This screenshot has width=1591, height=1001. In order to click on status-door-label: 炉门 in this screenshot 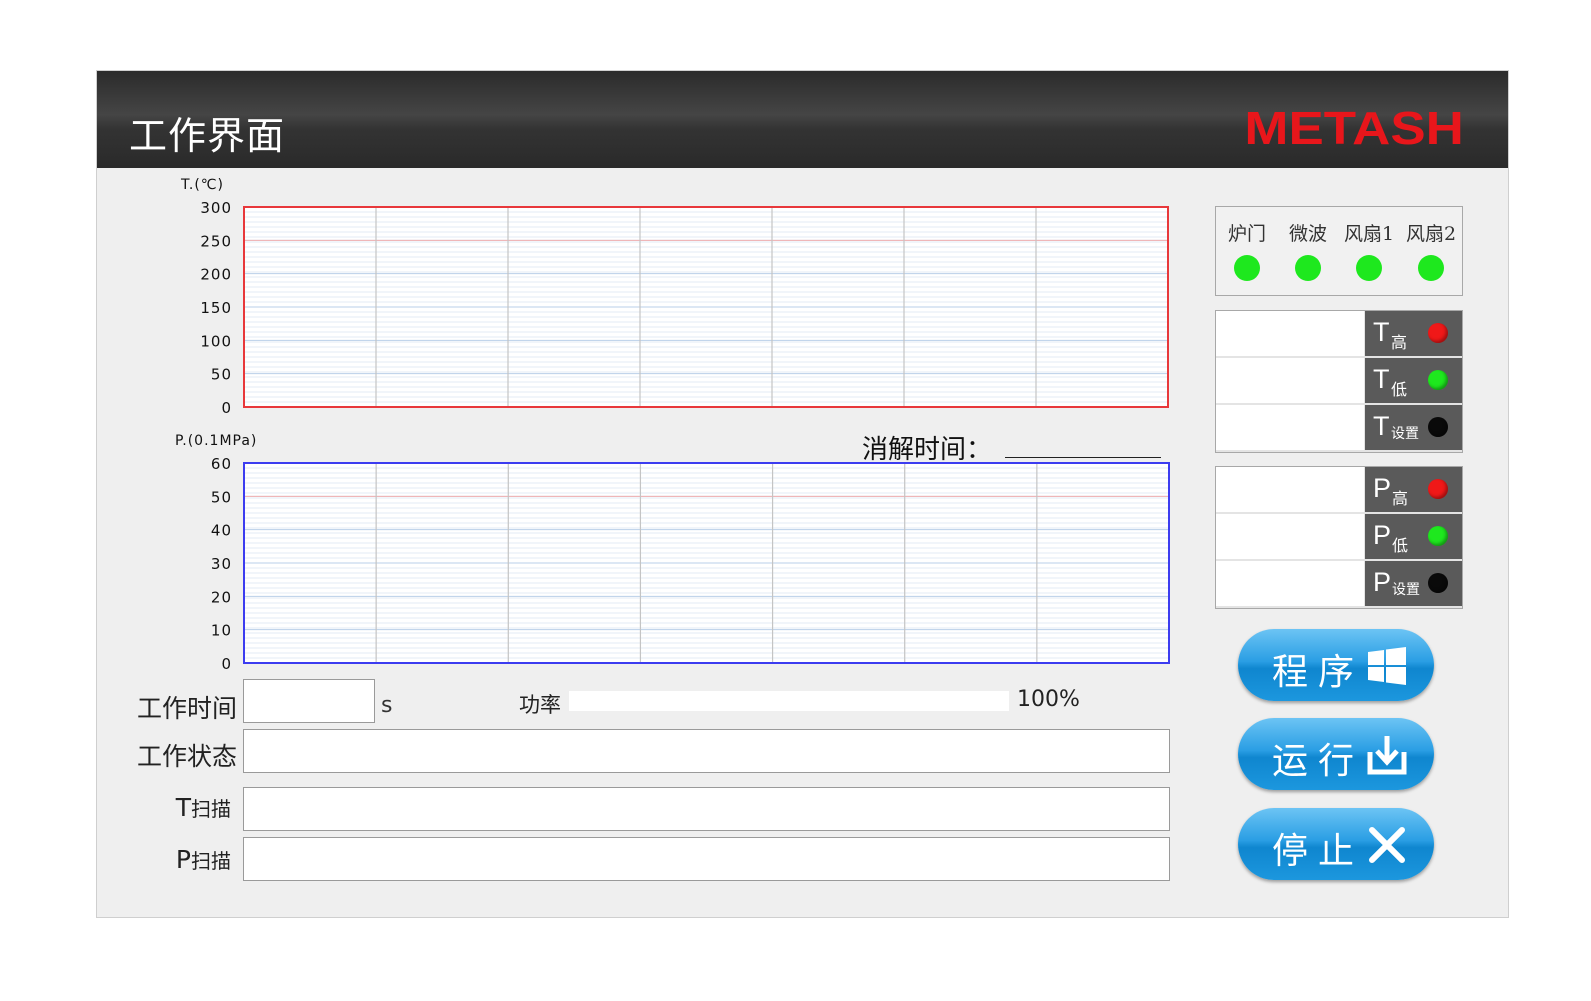, I will do `click(1246, 234)`.